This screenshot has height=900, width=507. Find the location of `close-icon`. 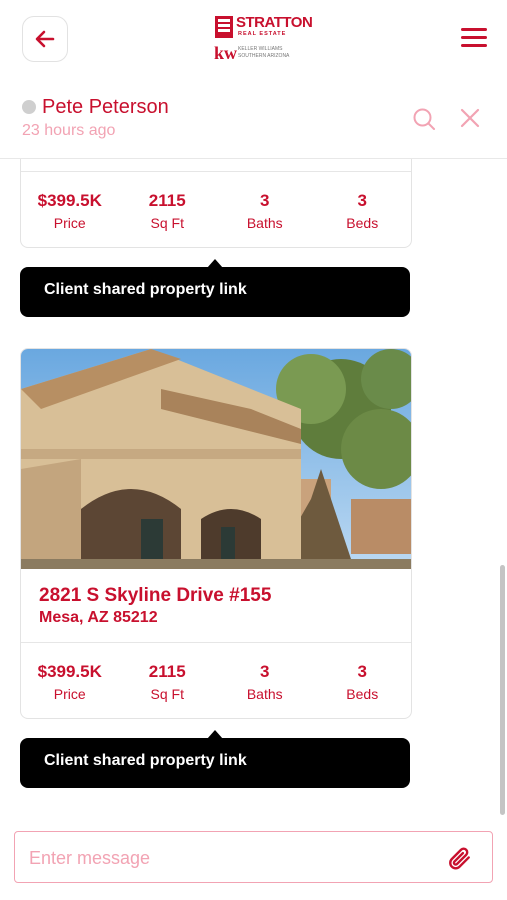

close-icon is located at coordinates (470, 118).